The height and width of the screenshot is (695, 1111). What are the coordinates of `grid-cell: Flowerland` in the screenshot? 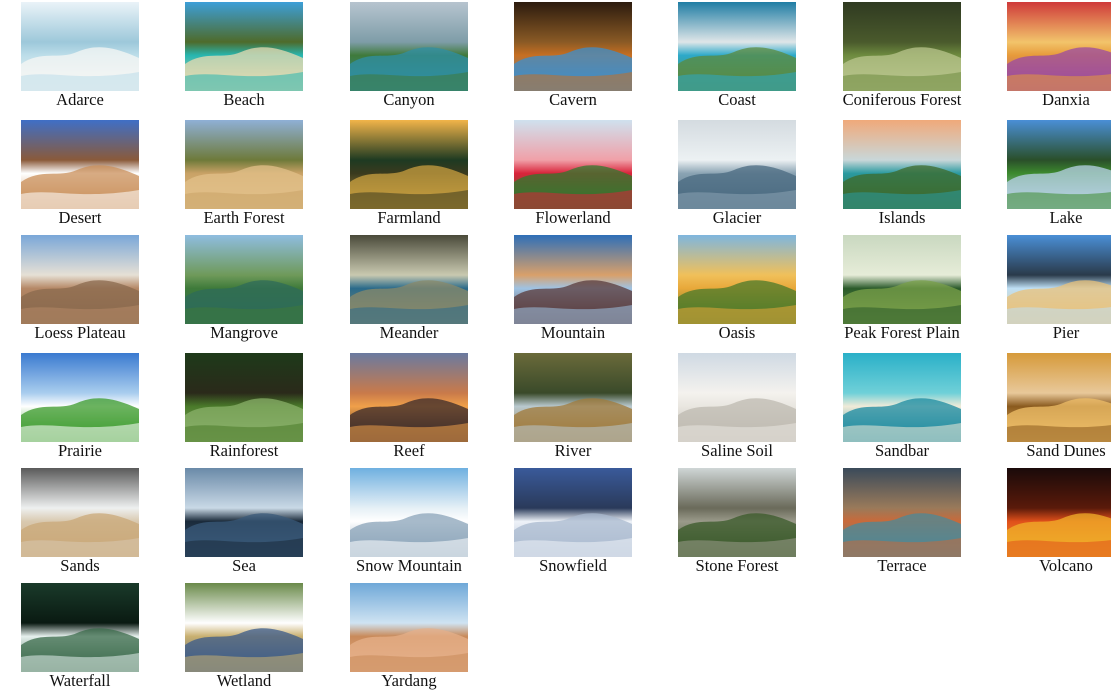 It's located at (573, 174).